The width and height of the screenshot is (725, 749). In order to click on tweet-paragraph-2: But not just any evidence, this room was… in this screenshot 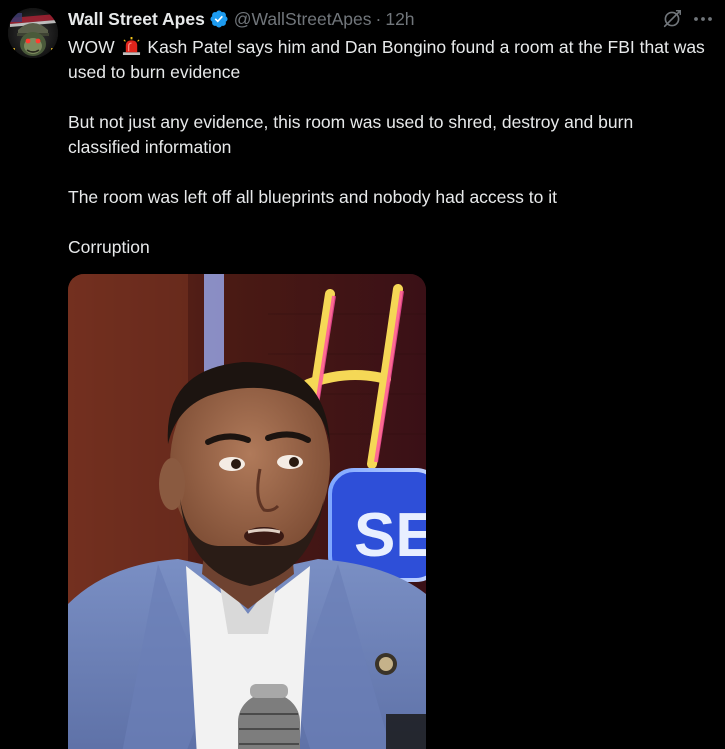, I will do `click(351, 134)`.